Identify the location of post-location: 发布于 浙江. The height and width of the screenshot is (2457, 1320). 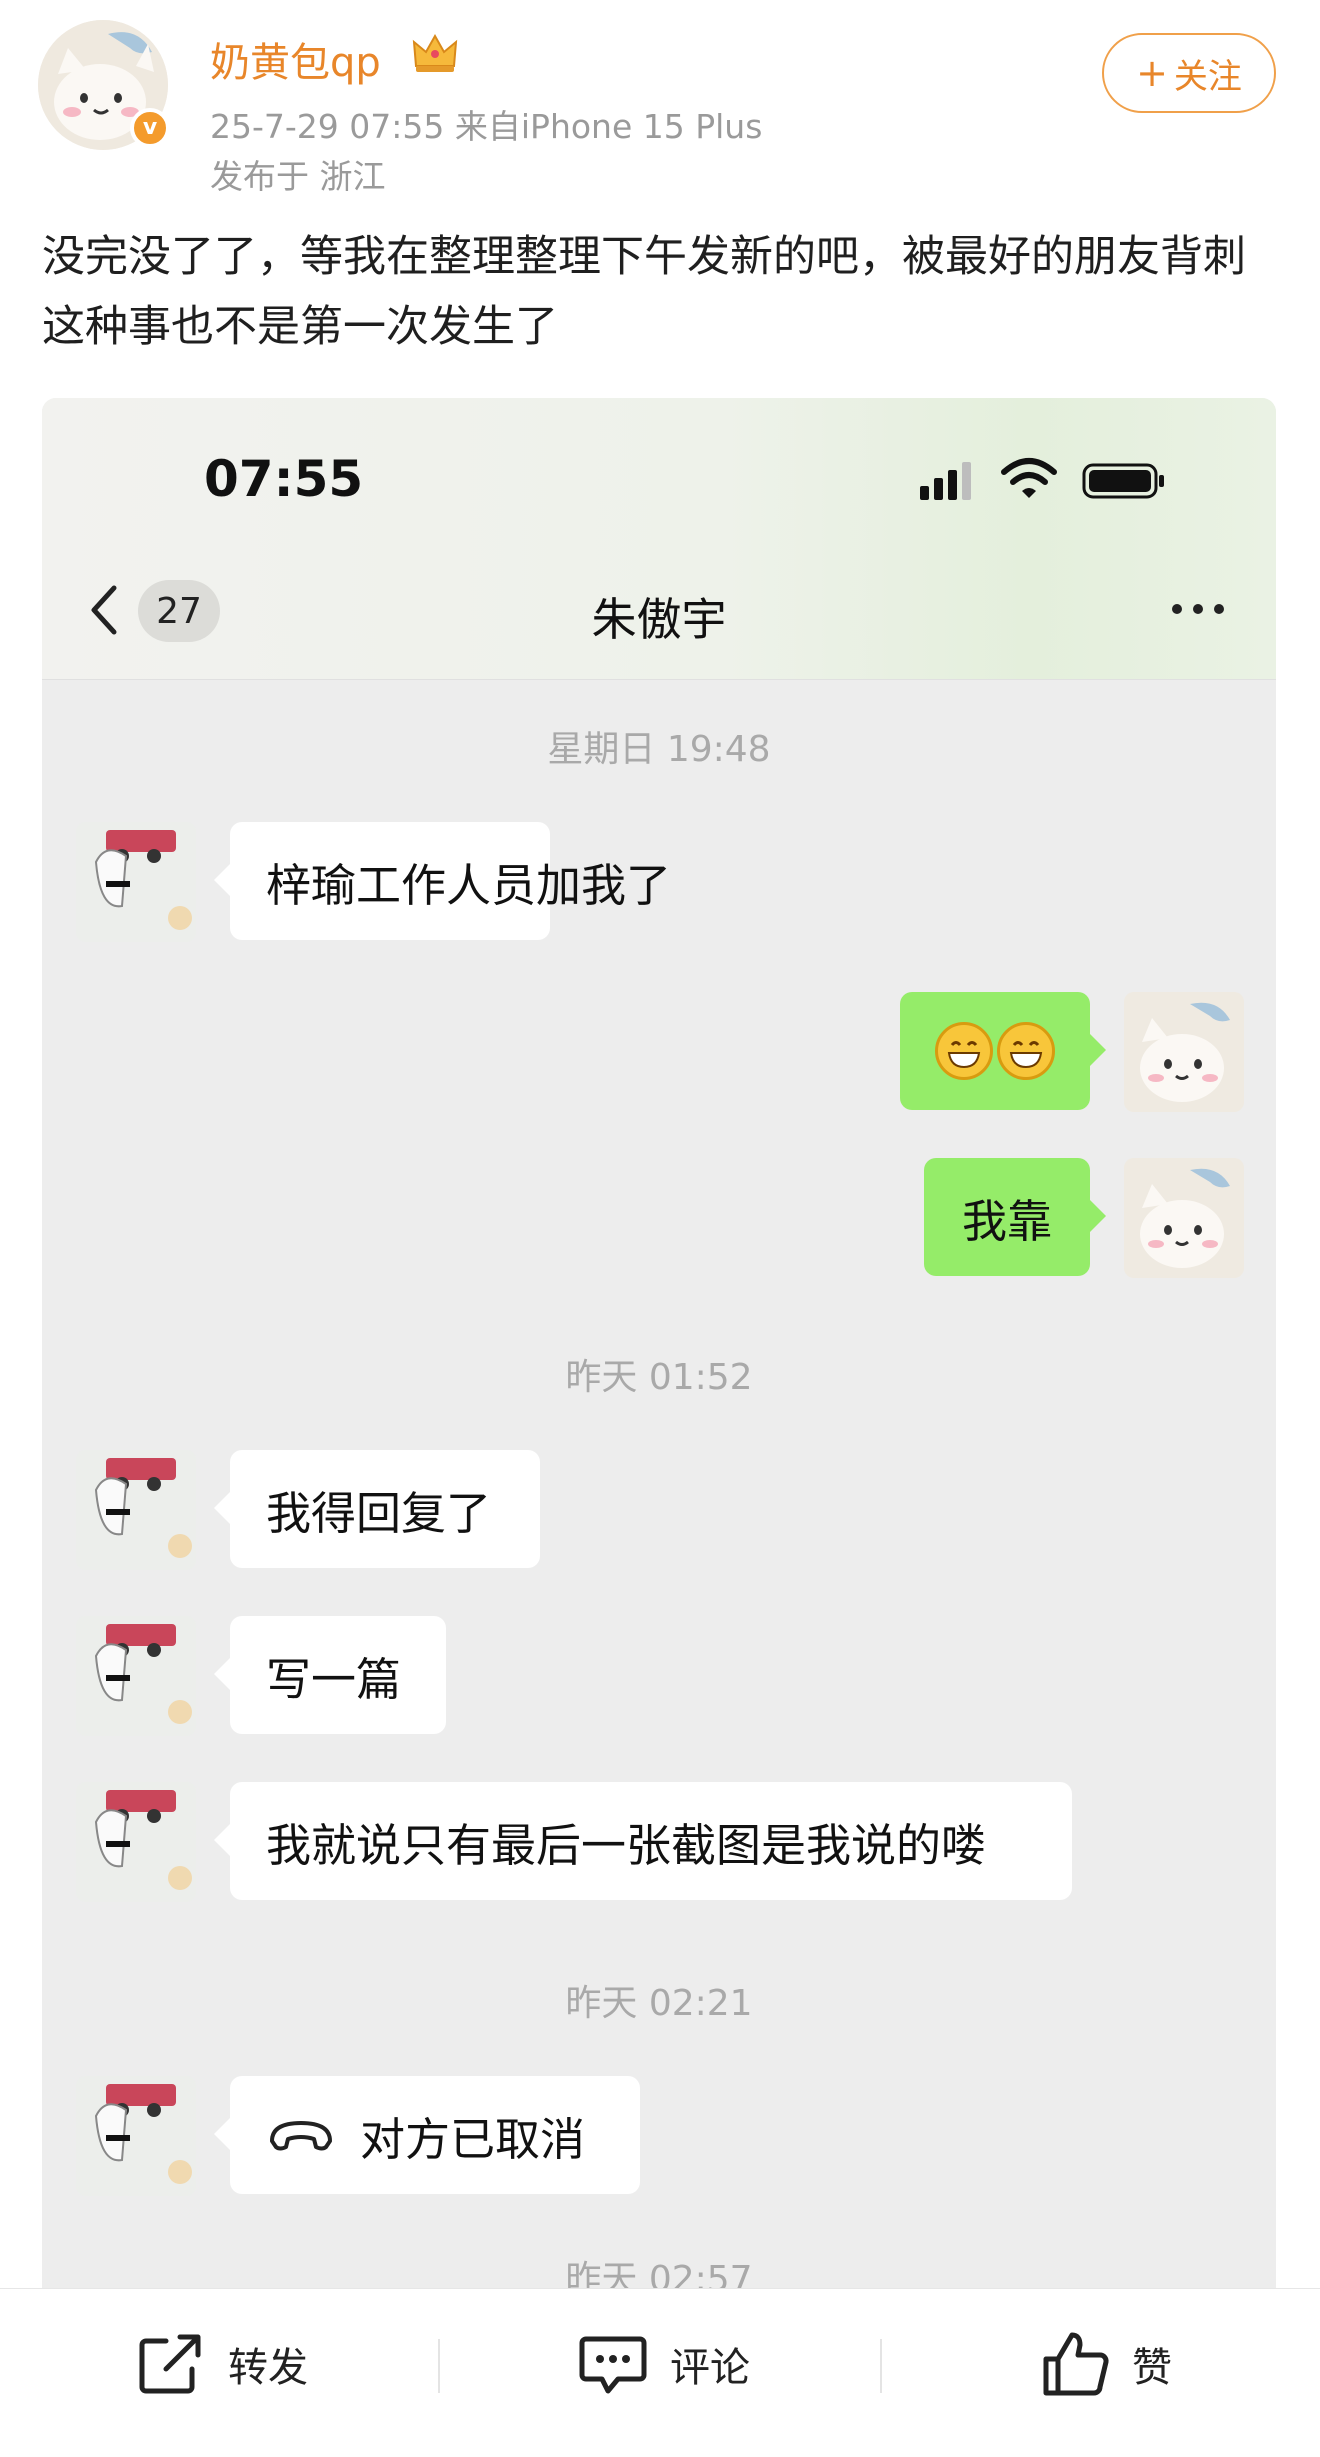
(298, 176).